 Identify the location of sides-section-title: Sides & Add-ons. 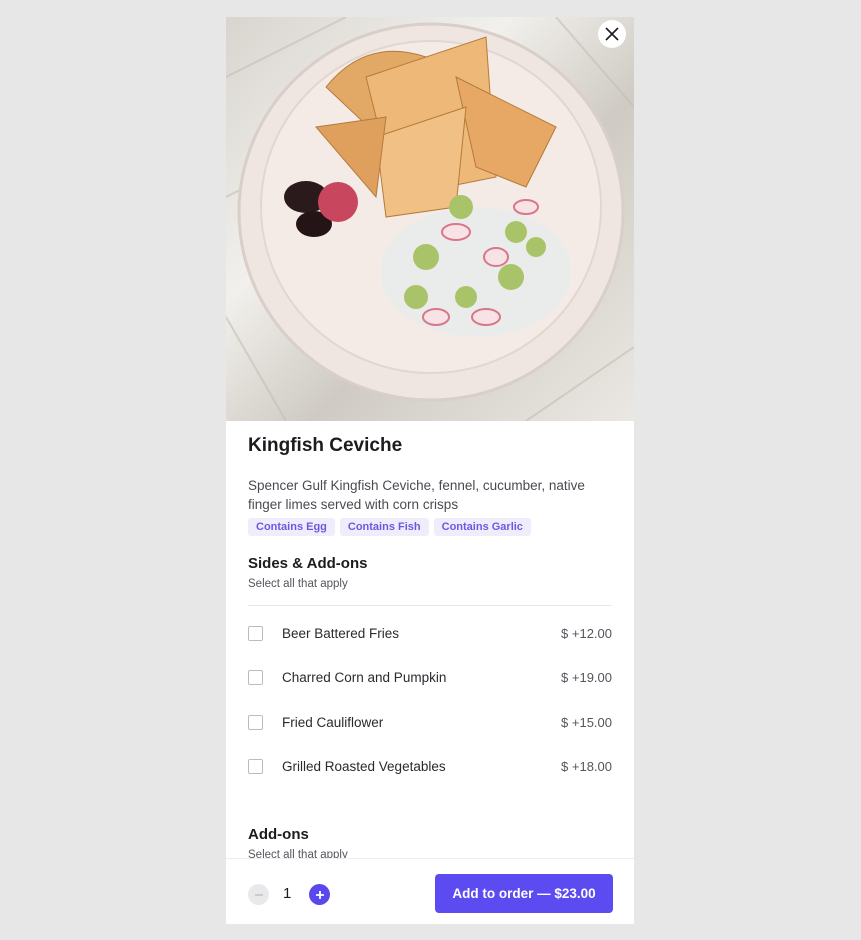
(308, 563).